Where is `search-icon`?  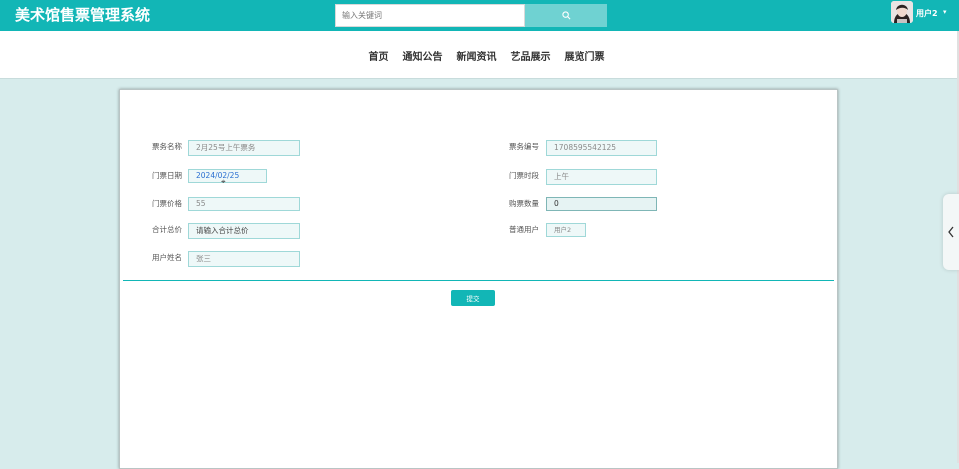 search-icon is located at coordinates (565, 15).